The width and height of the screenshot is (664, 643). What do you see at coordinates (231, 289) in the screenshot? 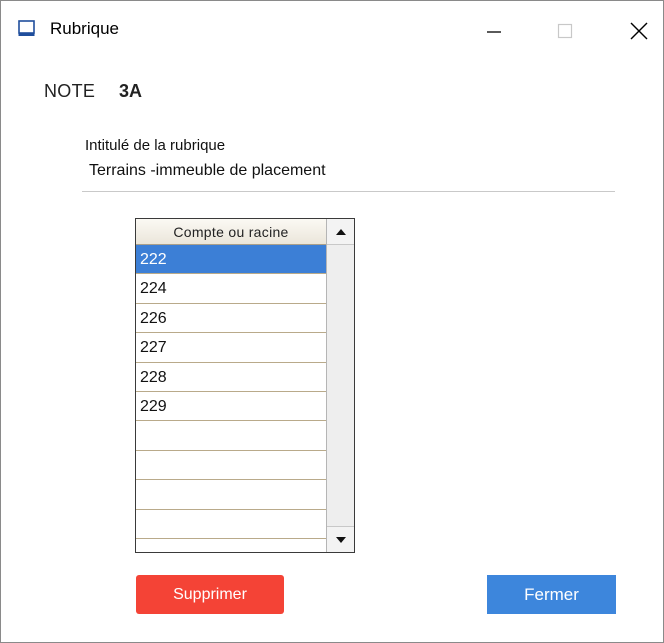
I see `table-row: 224` at bounding box center [231, 289].